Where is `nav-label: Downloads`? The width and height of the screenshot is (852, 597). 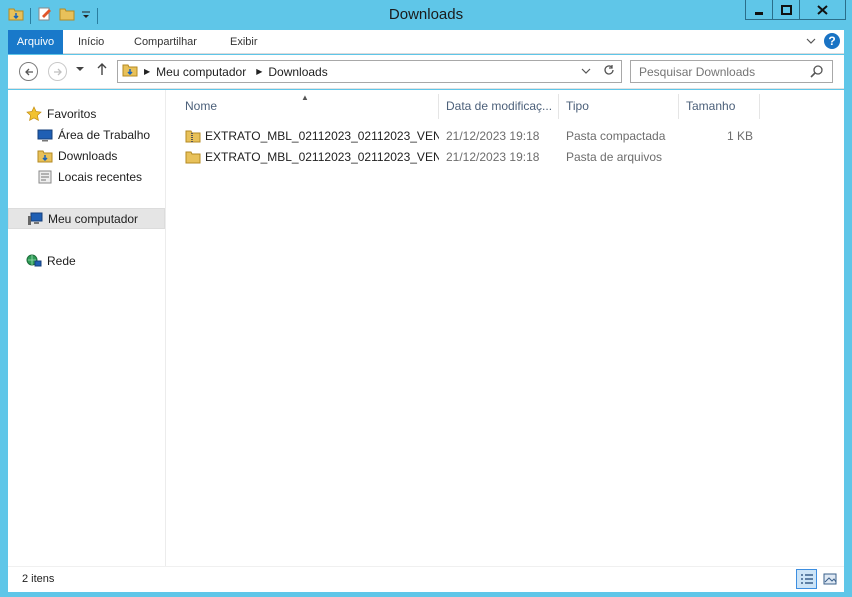
nav-label: Downloads is located at coordinates (88, 156).